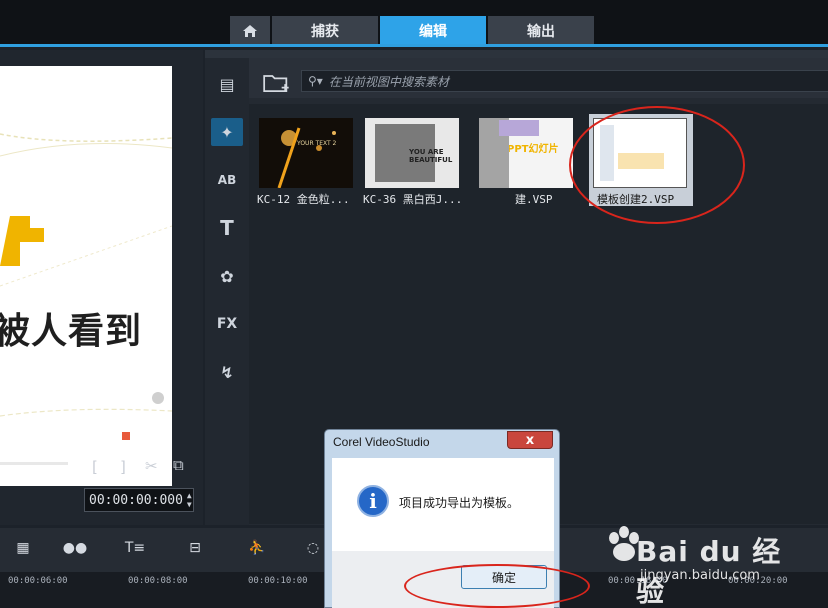  I want to click on title-icon: T, so click(227, 228).